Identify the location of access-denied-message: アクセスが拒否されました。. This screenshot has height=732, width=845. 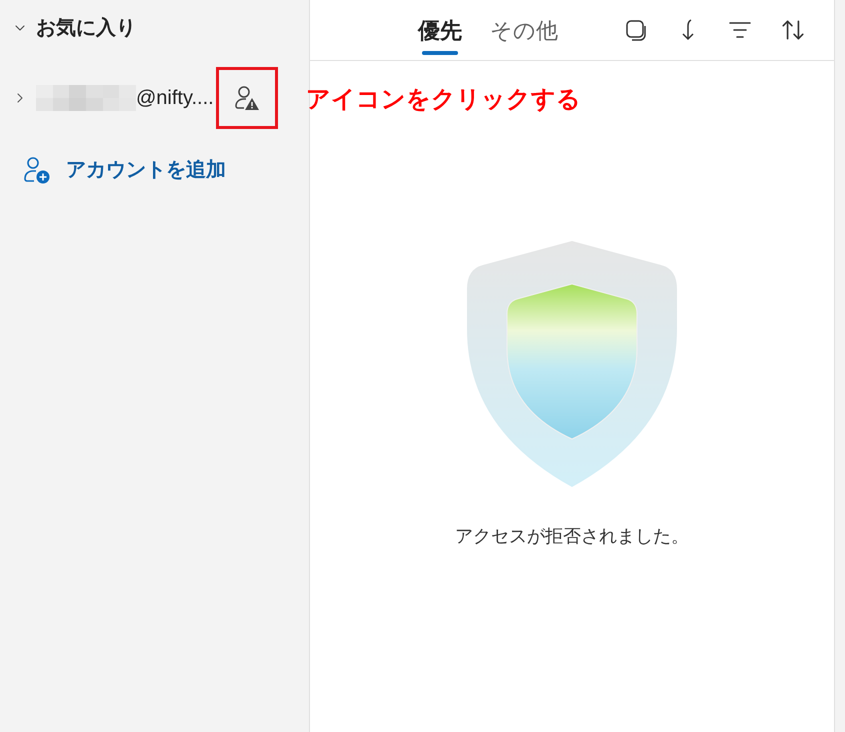
(572, 536).